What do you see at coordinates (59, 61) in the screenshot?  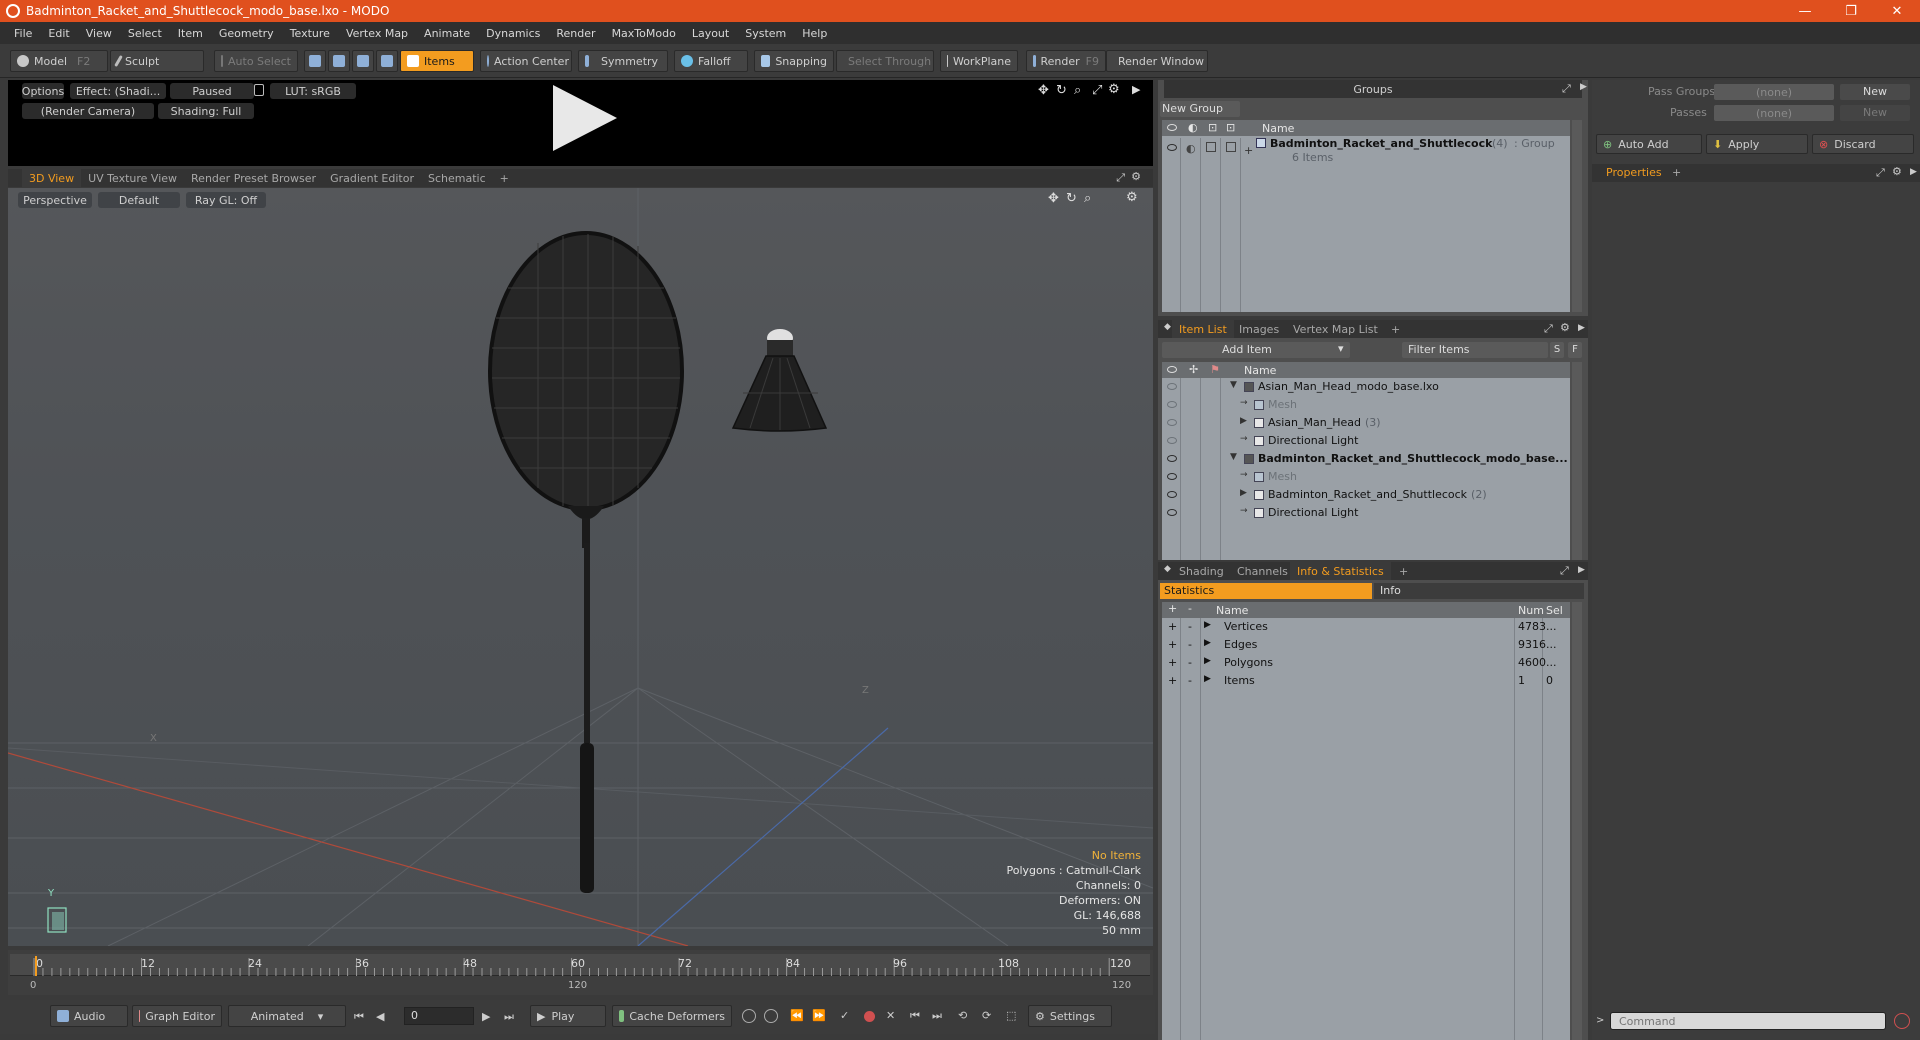 I see `model-mode-button: Model F2` at bounding box center [59, 61].